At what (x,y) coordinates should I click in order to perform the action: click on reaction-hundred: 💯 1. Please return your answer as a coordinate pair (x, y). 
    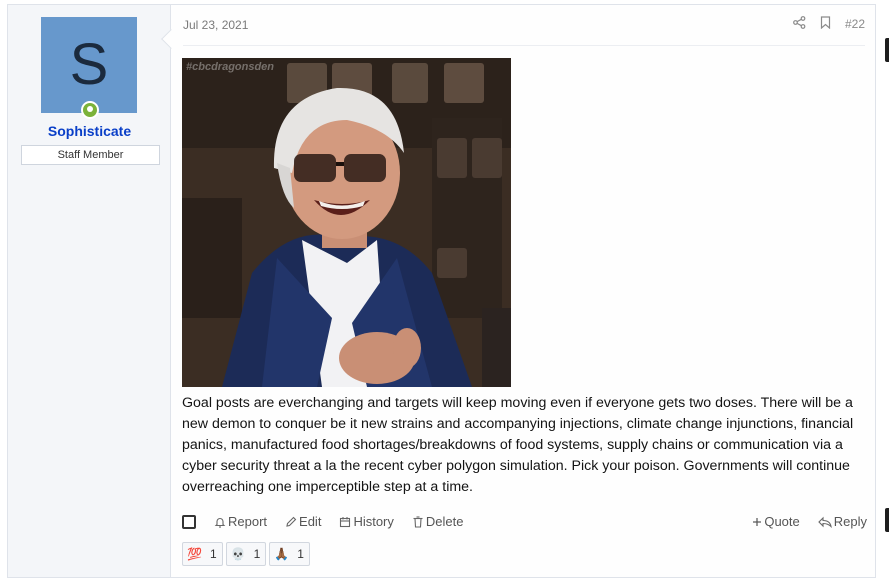
    Looking at the image, I should click on (202, 554).